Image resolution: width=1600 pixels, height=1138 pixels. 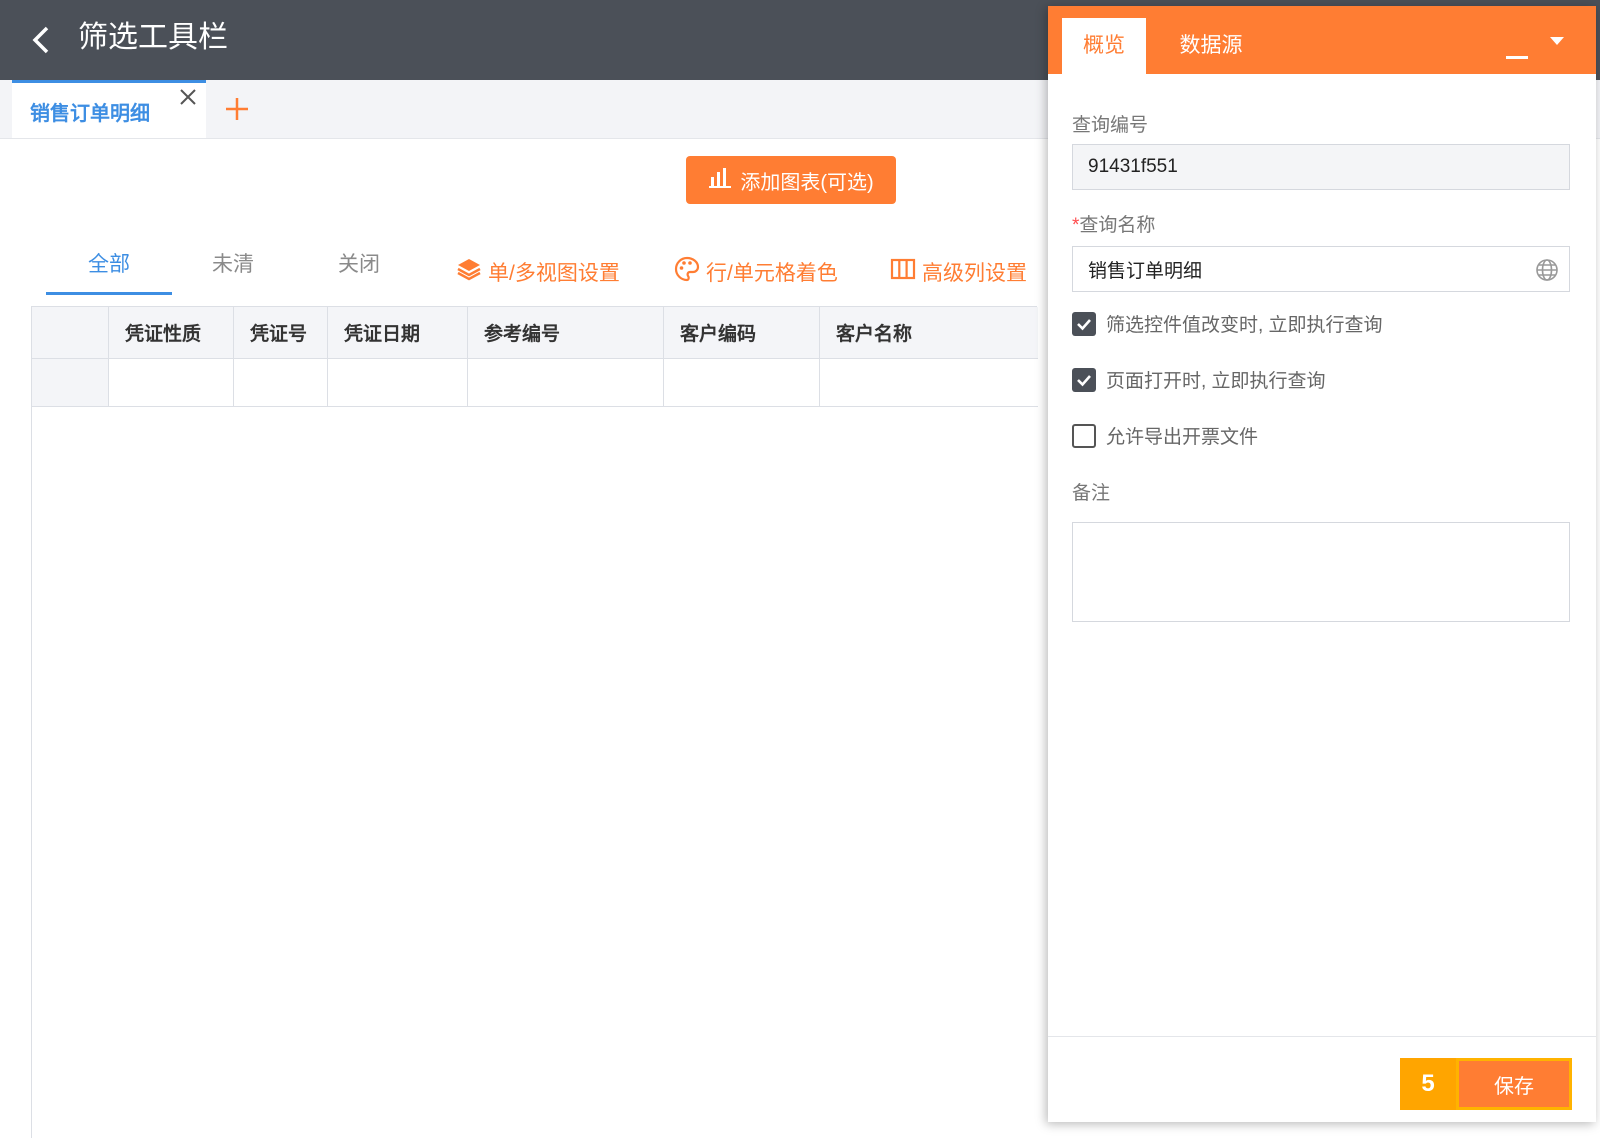 What do you see at coordinates (153, 37) in the screenshot?
I see `page-title: 筛选工具栏` at bounding box center [153, 37].